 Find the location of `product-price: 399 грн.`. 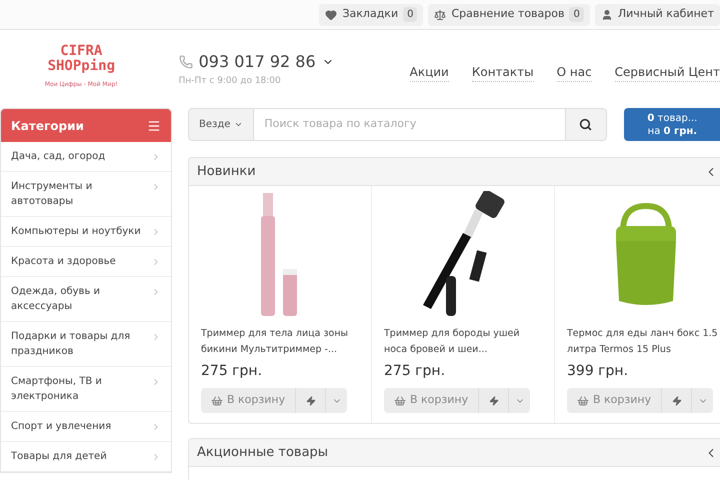

product-price: 399 грн. is located at coordinates (598, 371).